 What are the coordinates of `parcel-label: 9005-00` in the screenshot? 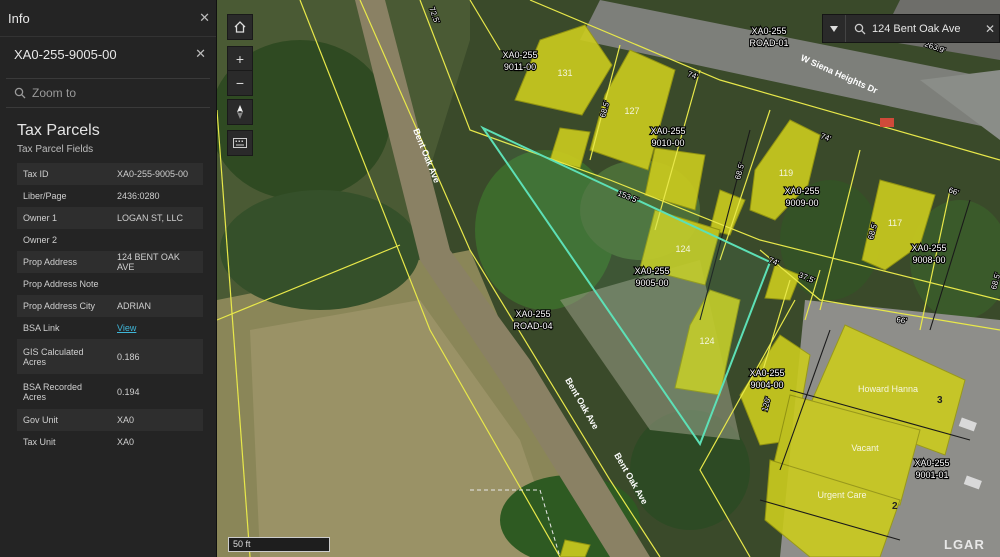 It's located at (651, 283).